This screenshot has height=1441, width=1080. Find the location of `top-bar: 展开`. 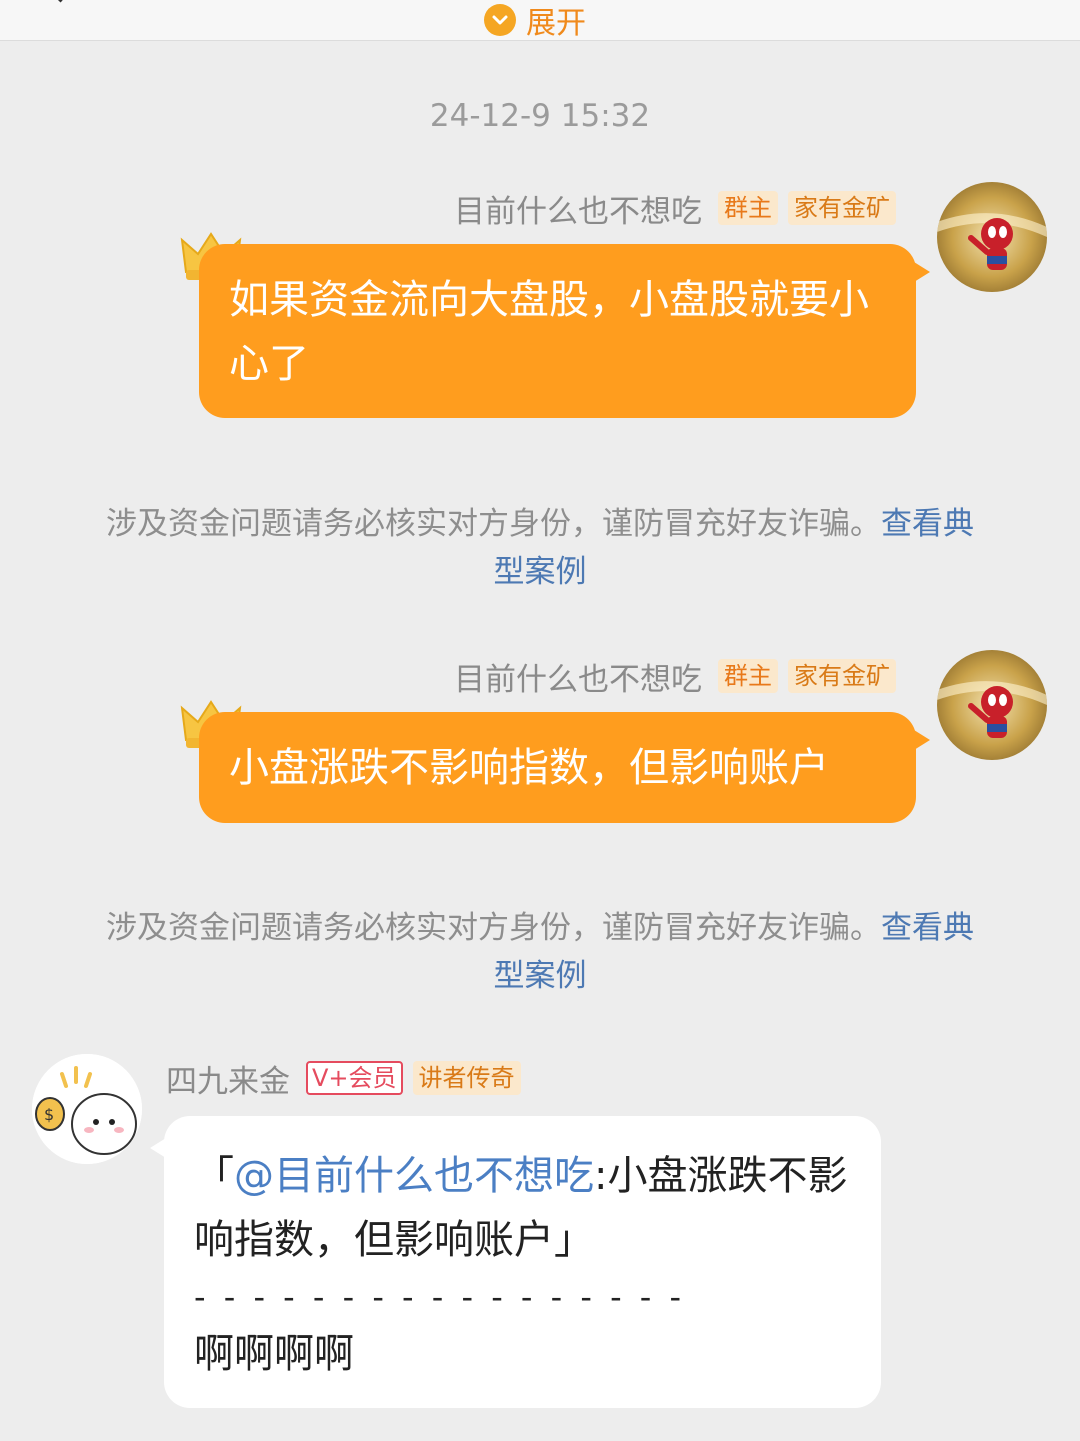

top-bar: 展开 is located at coordinates (540, 20).